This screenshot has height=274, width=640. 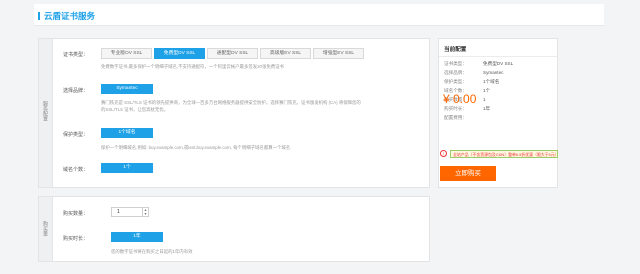 What do you see at coordinates (443, 153) in the screenshot?
I see `exclamation-icon: !` at bounding box center [443, 153].